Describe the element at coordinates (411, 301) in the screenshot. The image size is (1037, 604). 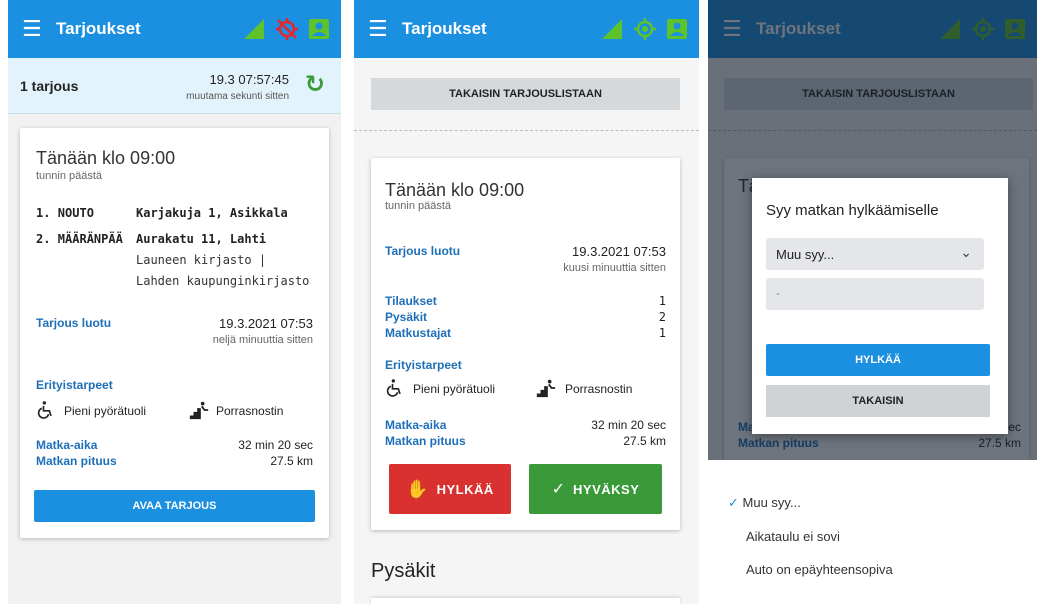
I see `orders-label: Tilaukset` at that location.